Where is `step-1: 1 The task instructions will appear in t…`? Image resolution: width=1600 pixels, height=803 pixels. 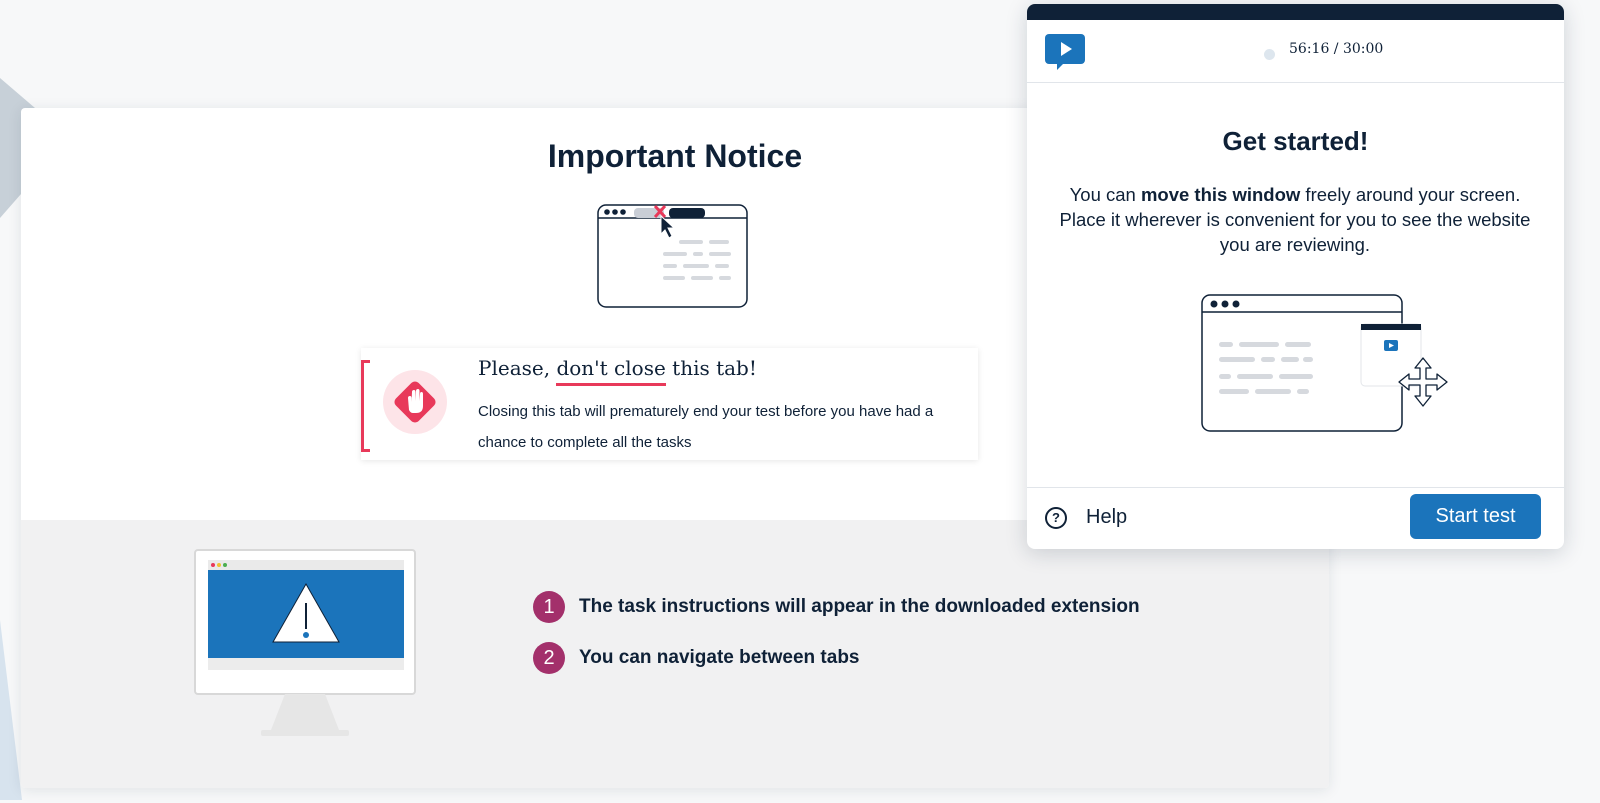 step-1: 1 The task instructions will appear in t… is located at coordinates (836, 607).